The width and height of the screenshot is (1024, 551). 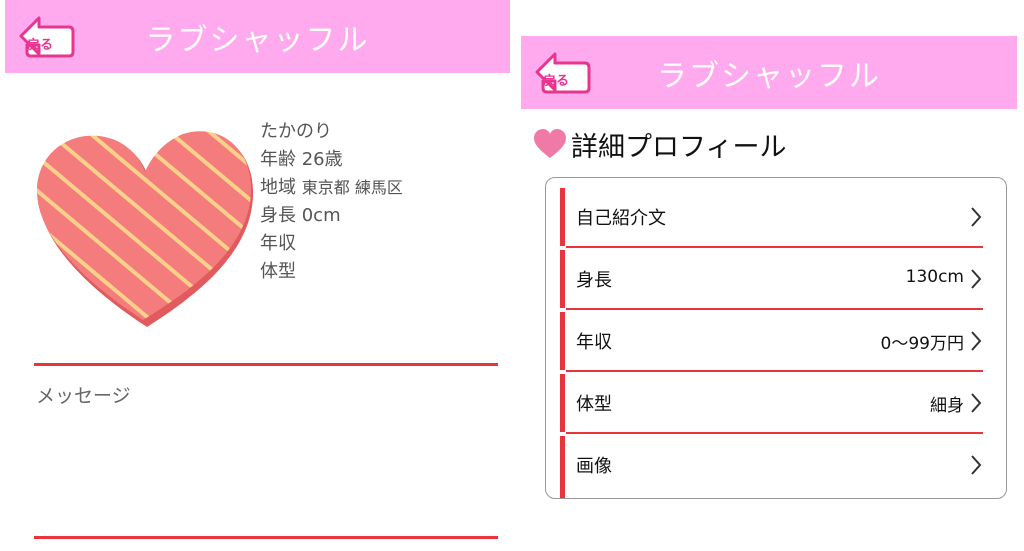 I want to click on row-value: 130cm, so click(x=934, y=277).